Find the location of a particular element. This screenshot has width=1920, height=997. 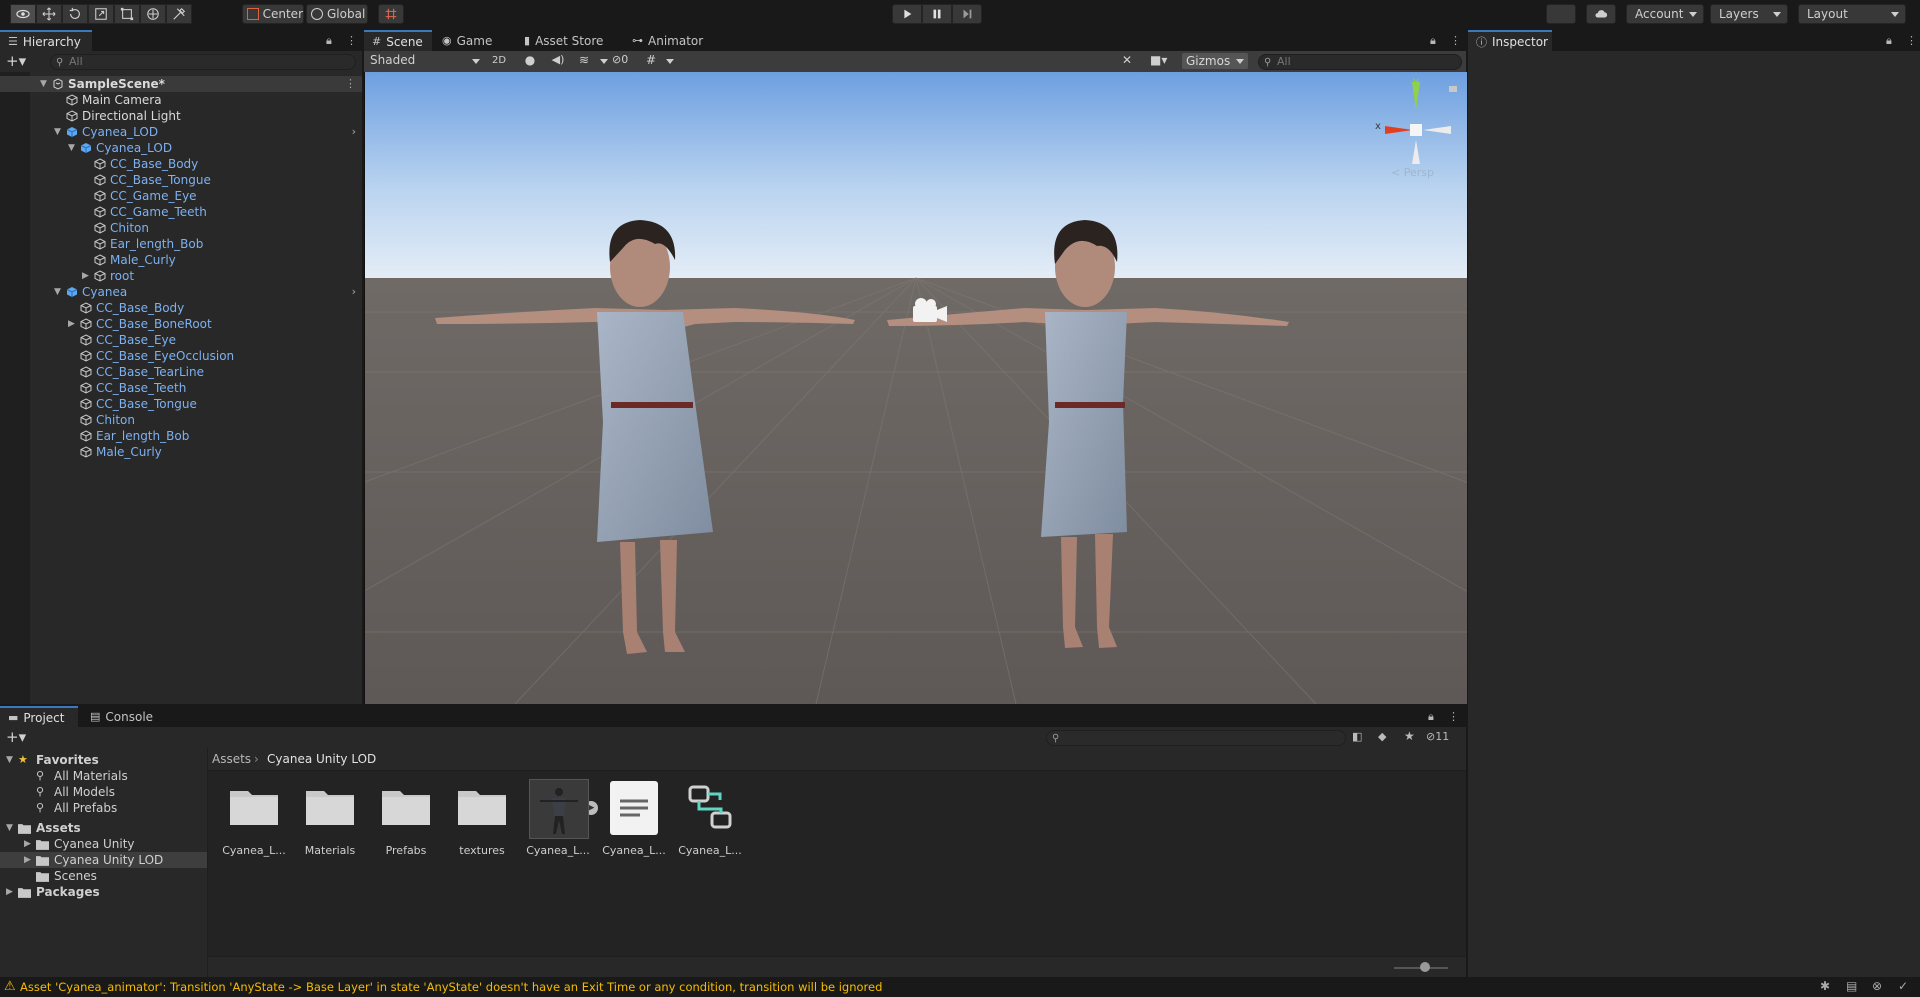

step-button is located at coordinates (967, 14).